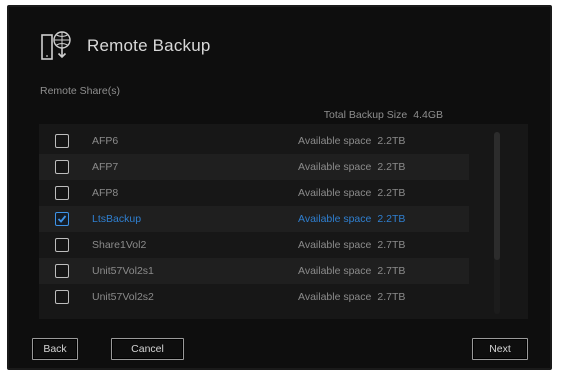 The width and height of the screenshot is (562, 377). I want to click on checkmark-icon, so click(62, 219).